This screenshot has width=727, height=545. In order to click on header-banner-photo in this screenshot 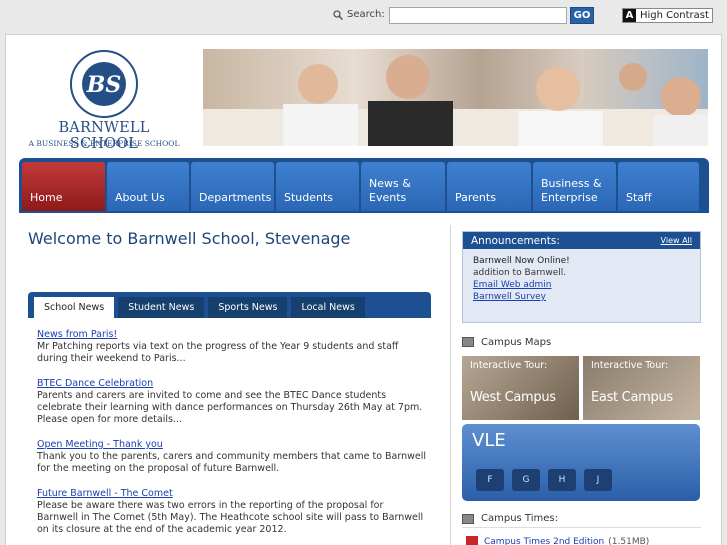, I will do `click(455, 97)`.